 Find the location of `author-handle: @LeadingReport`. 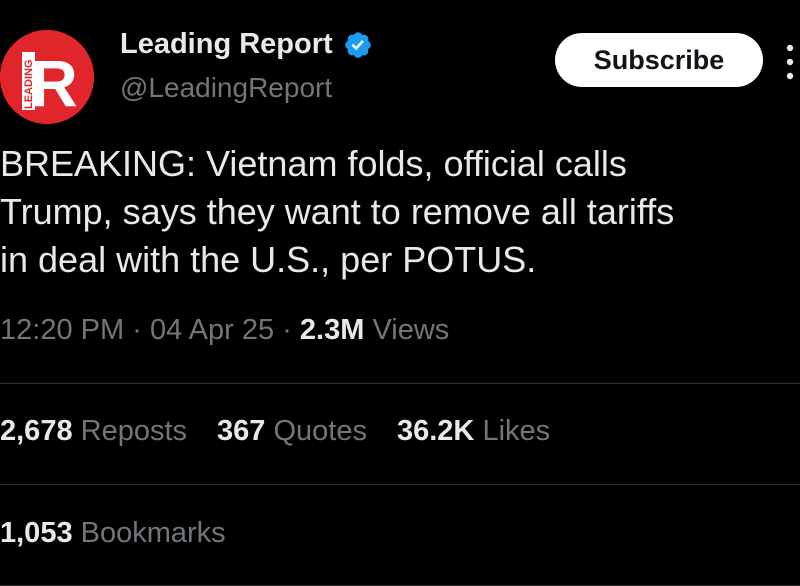

author-handle: @LeadingReport is located at coordinates (226, 88).